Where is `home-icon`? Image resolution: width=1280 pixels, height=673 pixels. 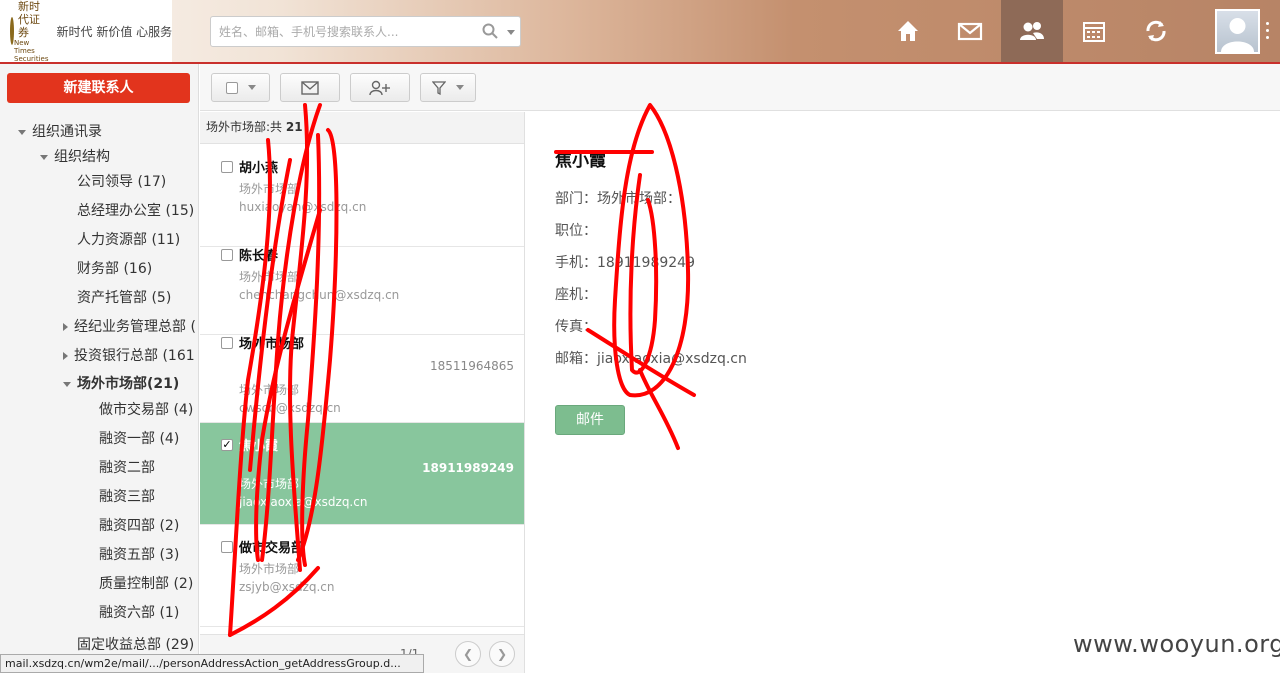 home-icon is located at coordinates (908, 31).